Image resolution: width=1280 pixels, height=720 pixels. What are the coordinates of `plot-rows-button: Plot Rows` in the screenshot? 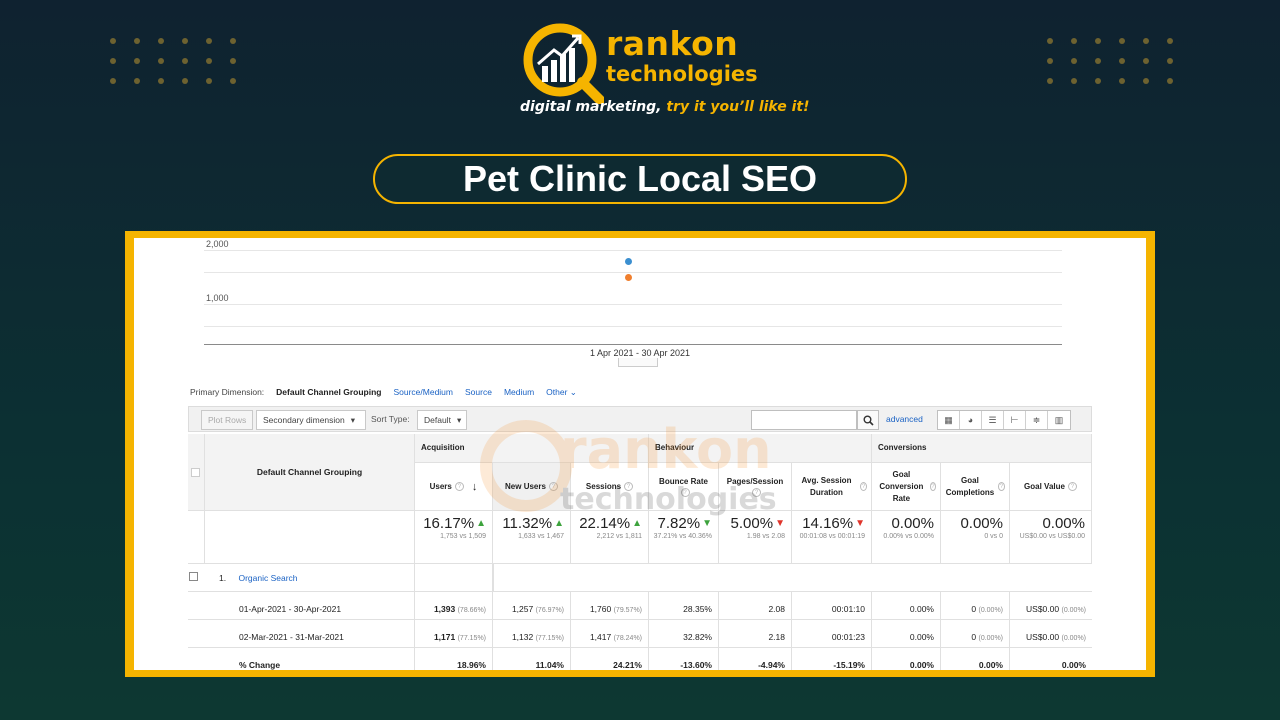 It's located at (227, 420).